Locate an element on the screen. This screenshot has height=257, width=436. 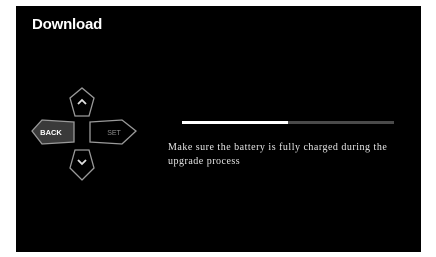
dpad-control: SET BACK is located at coordinates (85, 135).